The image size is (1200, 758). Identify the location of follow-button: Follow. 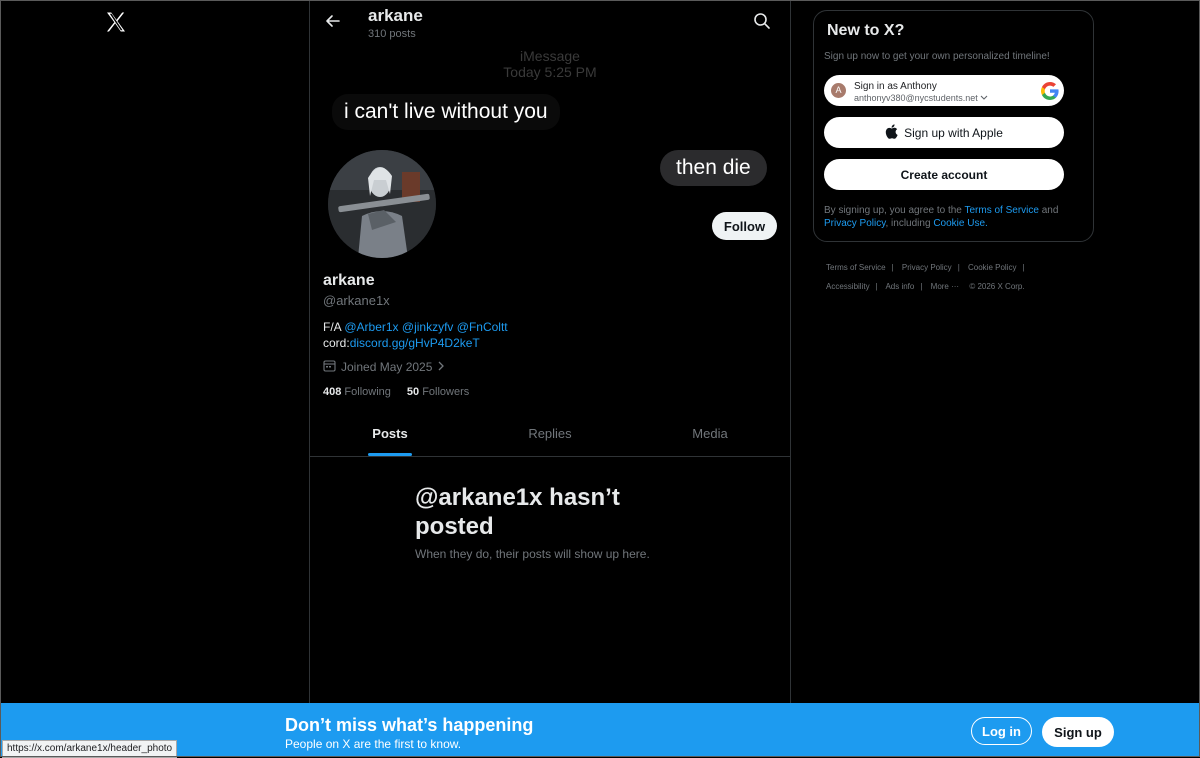
(744, 226).